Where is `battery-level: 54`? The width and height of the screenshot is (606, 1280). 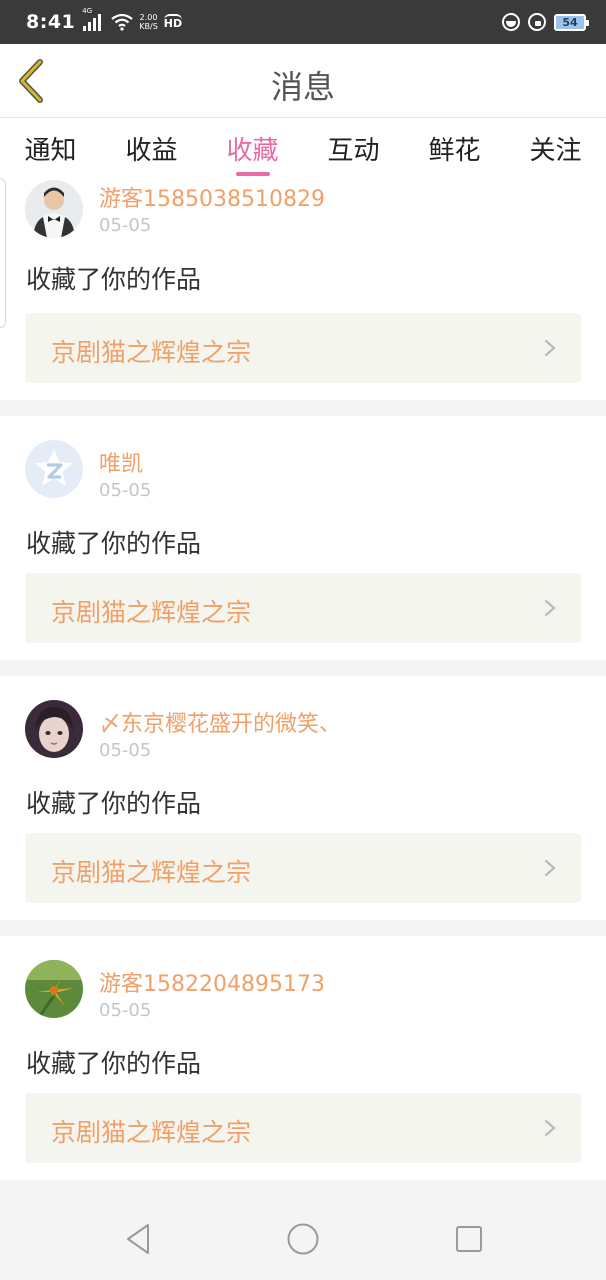 battery-level: 54 is located at coordinates (570, 22).